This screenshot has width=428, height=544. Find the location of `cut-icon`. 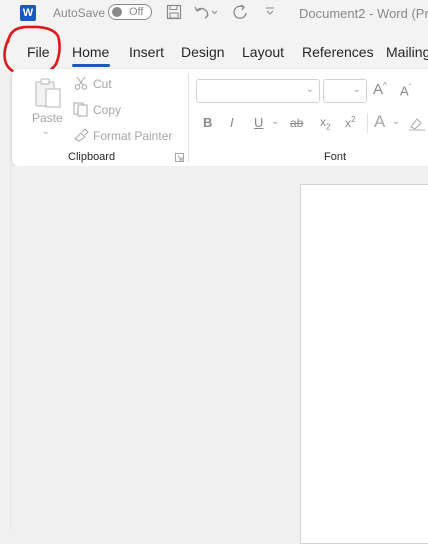

cut-icon is located at coordinates (81, 83).